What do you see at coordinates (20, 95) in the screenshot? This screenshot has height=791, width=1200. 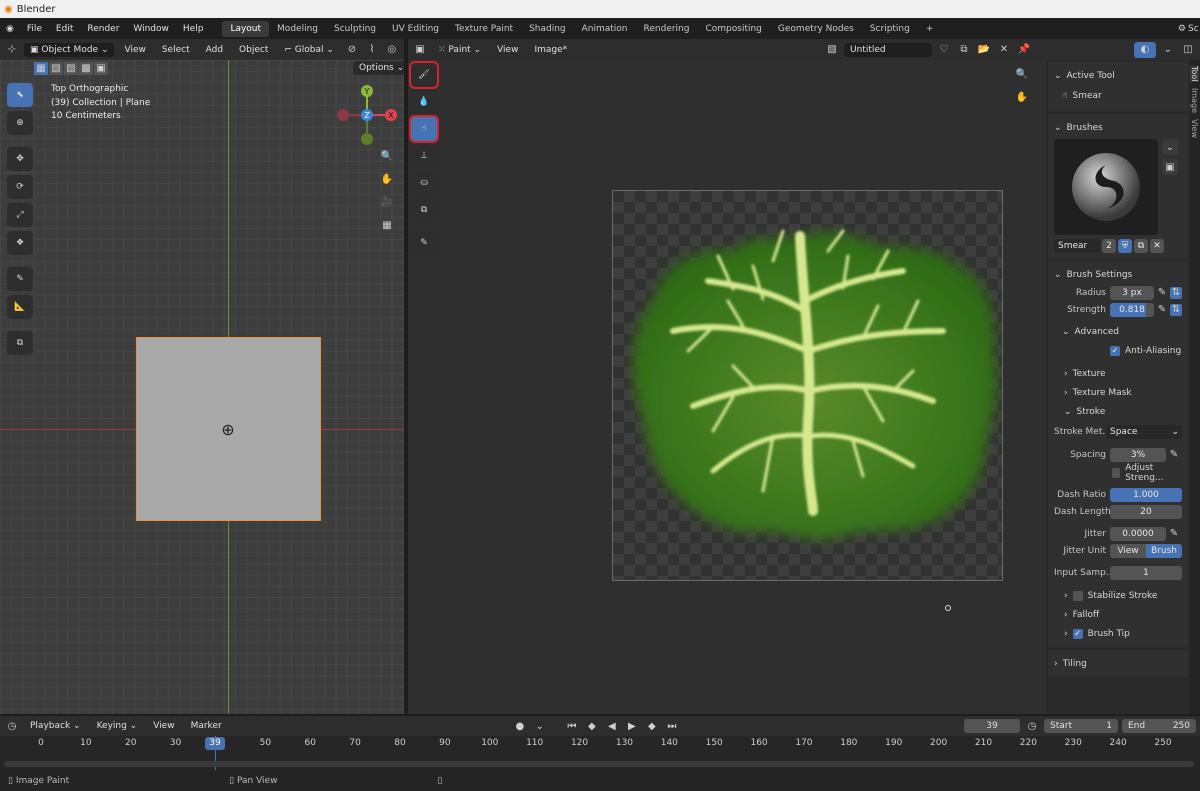 I see `select-box-tool: ⬉` at bounding box center [20, 95].